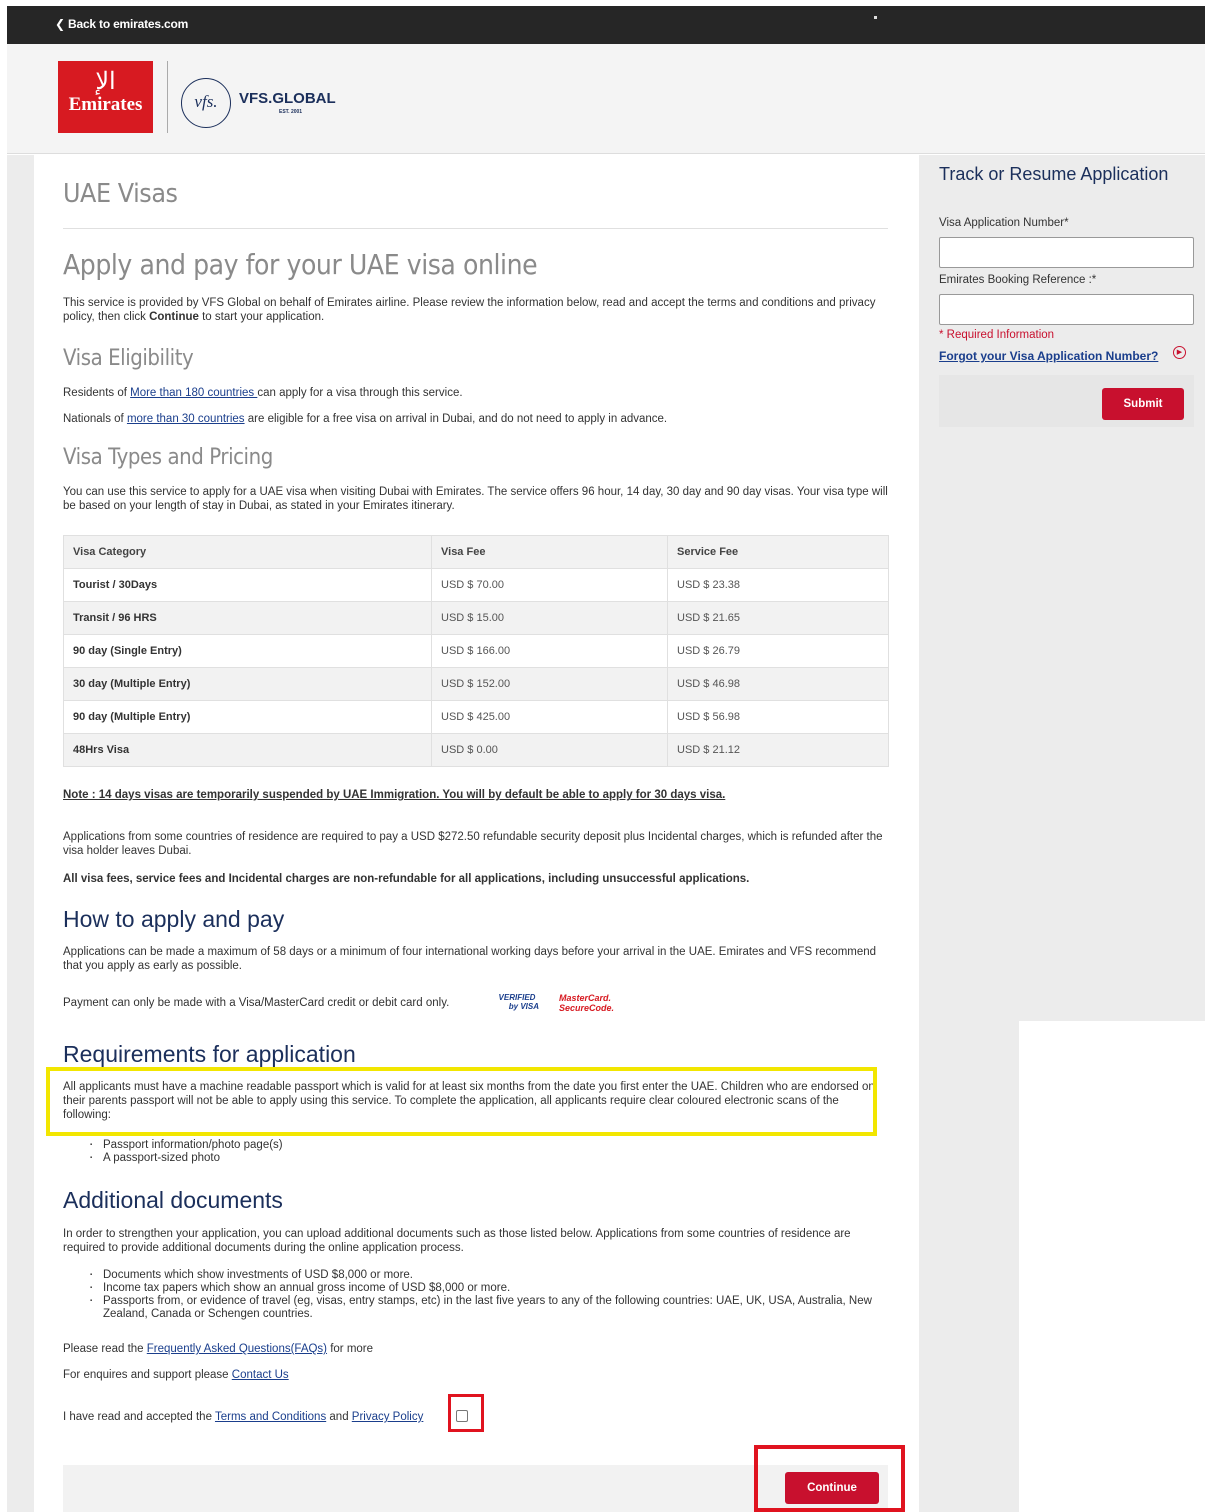  Describe the element at coordinates (585, 998) in the screenshot. I see `msc-line-1: MasterCard.` at that location.